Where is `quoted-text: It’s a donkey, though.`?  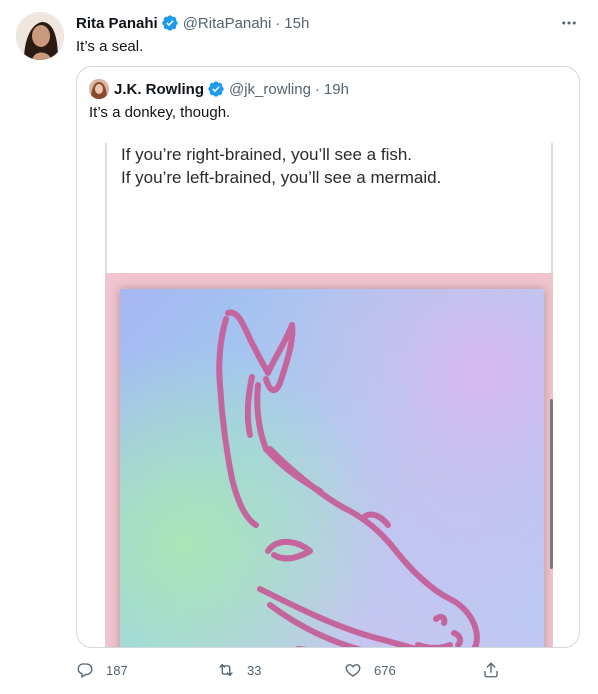 quoted-text: It’s a donkey, though. is located at coordinates (160, 112).